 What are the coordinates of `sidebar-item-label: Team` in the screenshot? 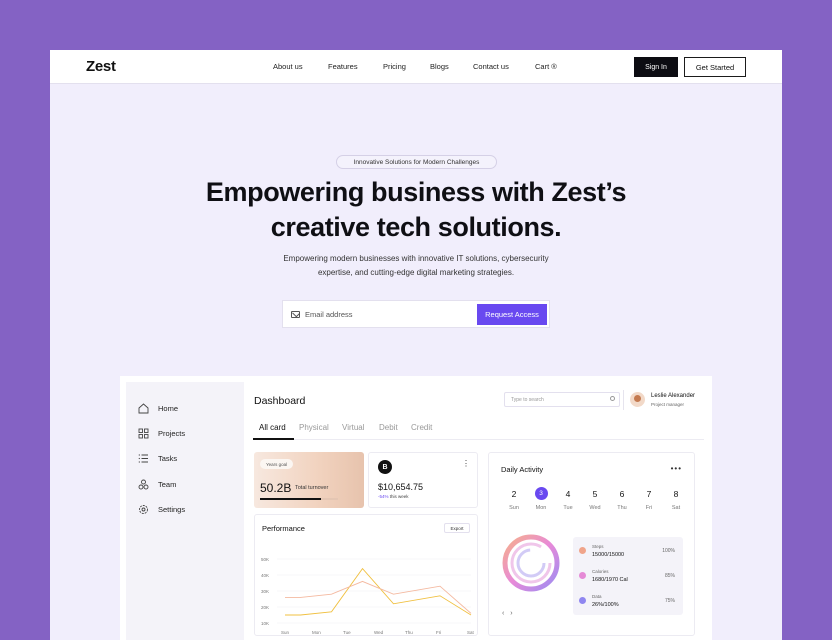 It's located at (167, 484).